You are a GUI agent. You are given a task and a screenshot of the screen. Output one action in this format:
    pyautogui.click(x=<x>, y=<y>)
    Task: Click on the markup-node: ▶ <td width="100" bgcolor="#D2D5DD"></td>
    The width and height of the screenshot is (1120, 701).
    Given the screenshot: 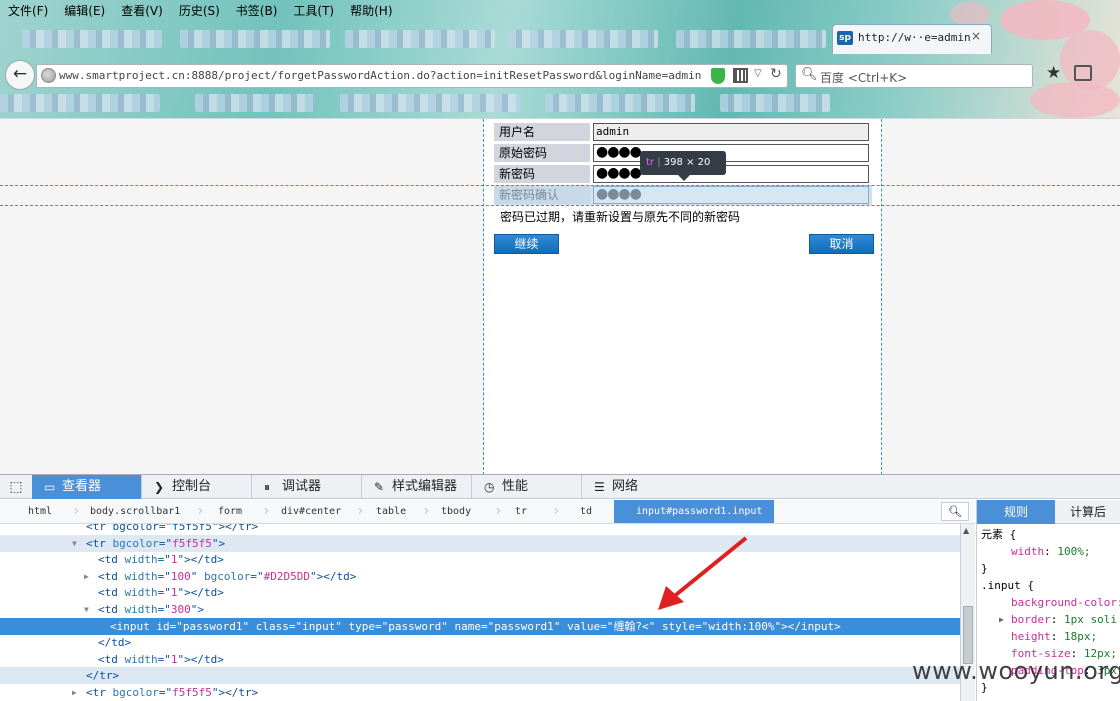 What is the action you would take?
    pyautogui.click(x=480, y=576)
    